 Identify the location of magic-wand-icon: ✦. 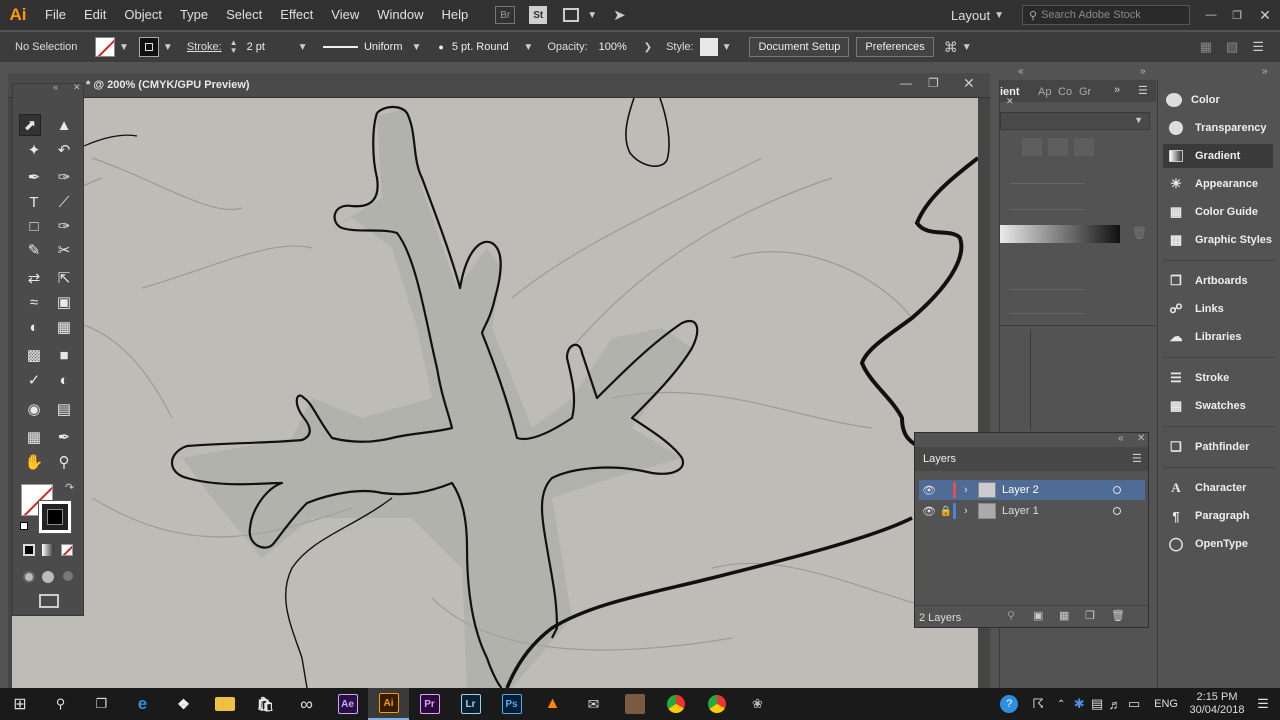
(34, 150).